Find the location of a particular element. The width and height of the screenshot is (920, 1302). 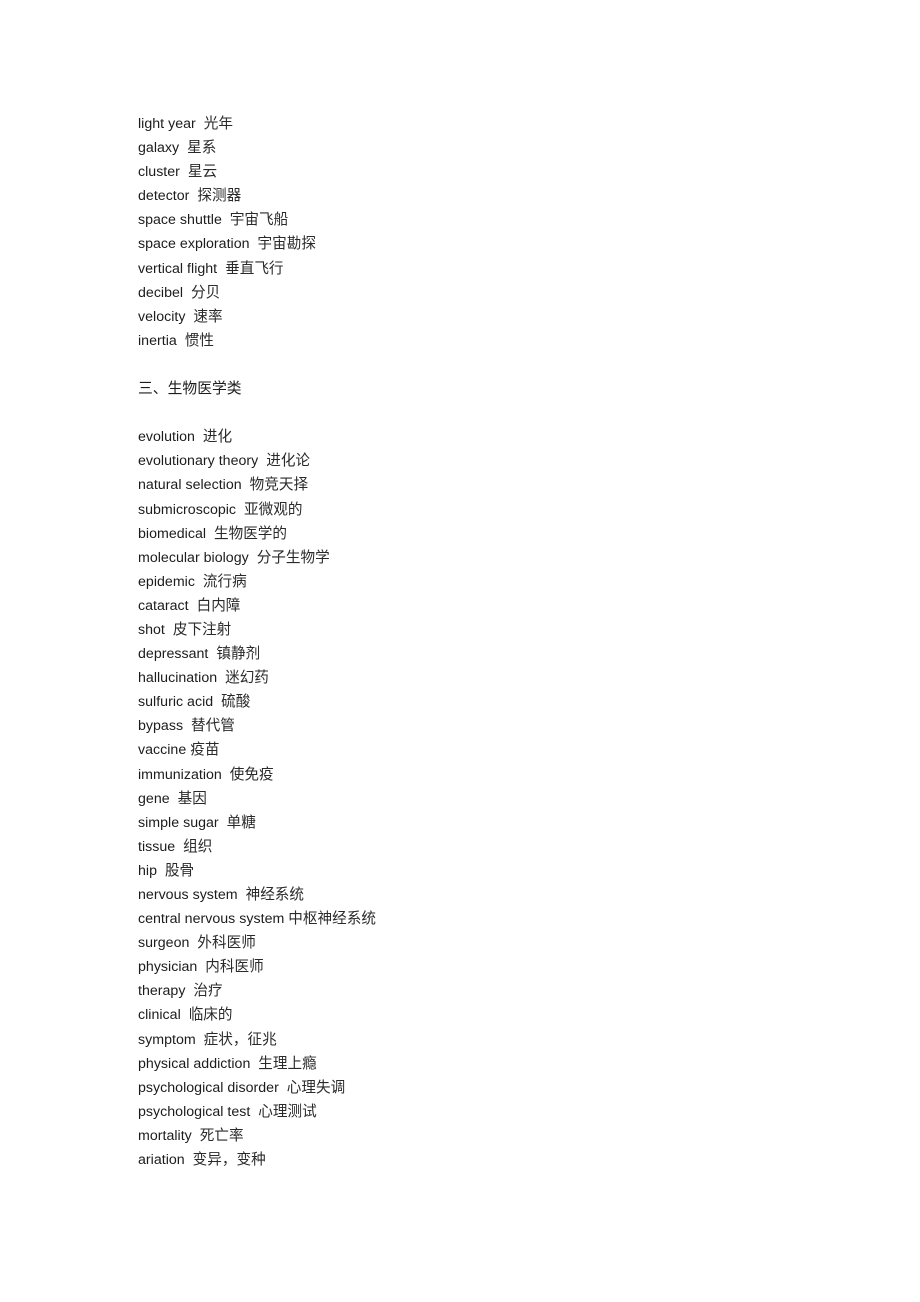

entry-gloss: 死亡率 is located at coordinates (221, 1135).